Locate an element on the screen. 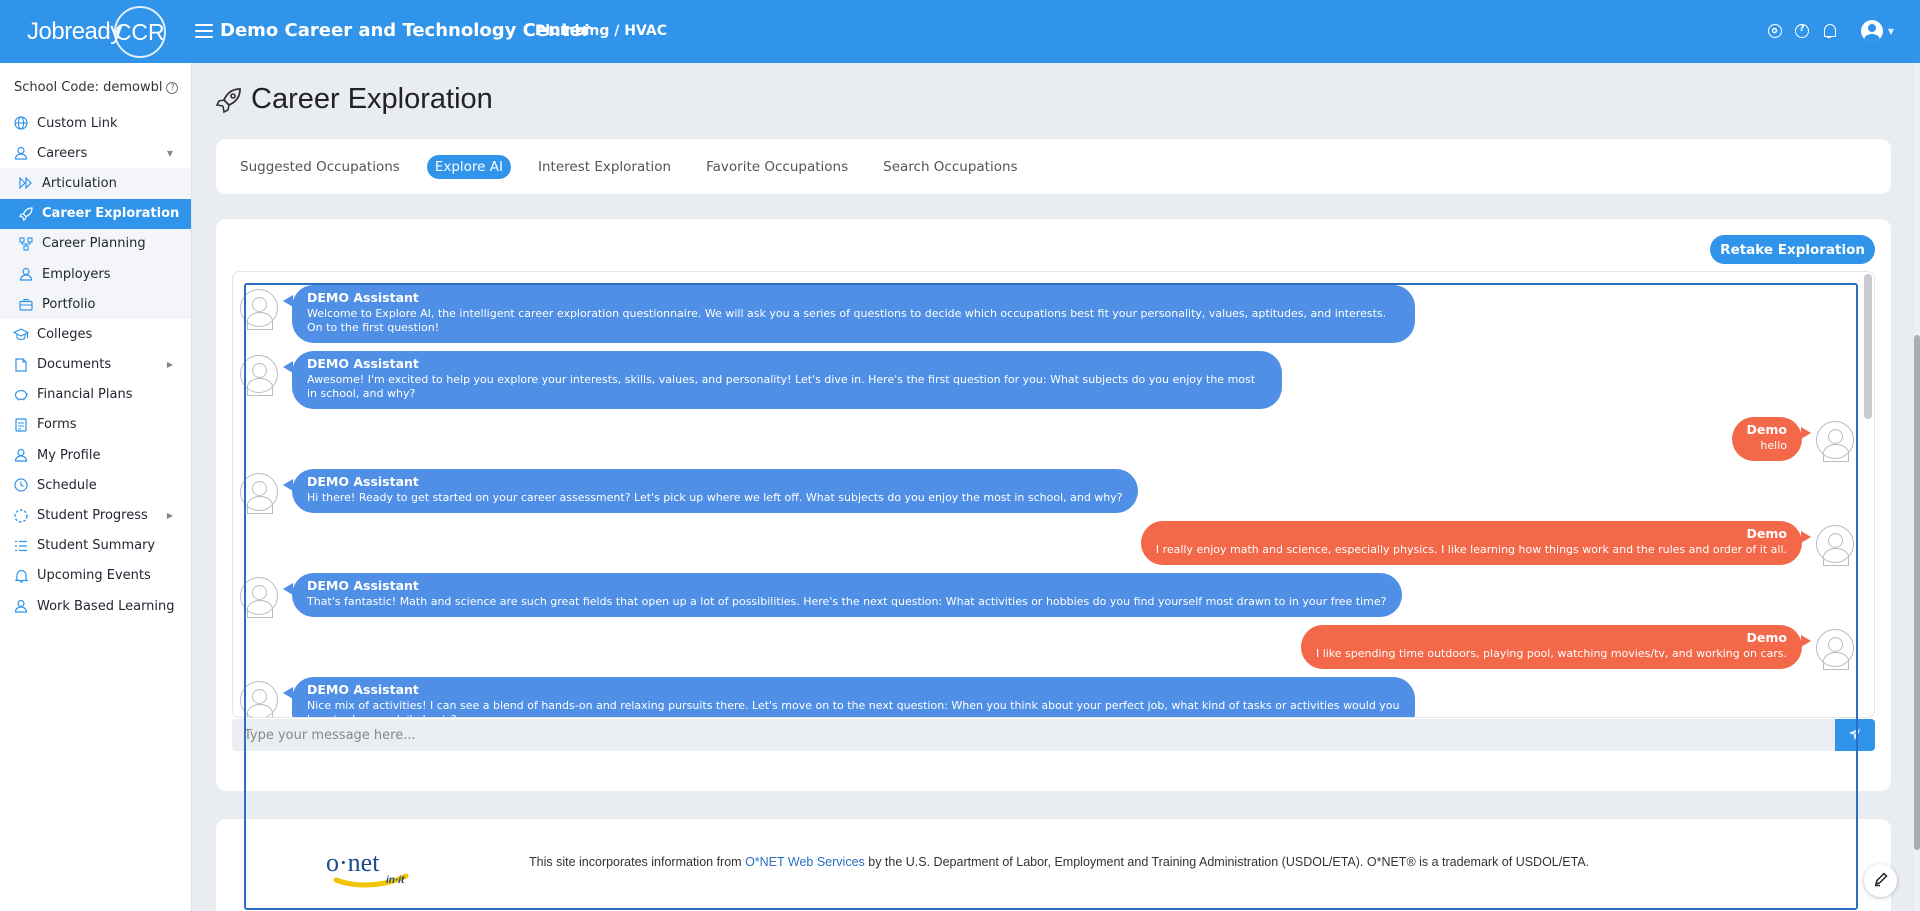  sidebar-item-forms: Forms is located at coordinates (95, 425).